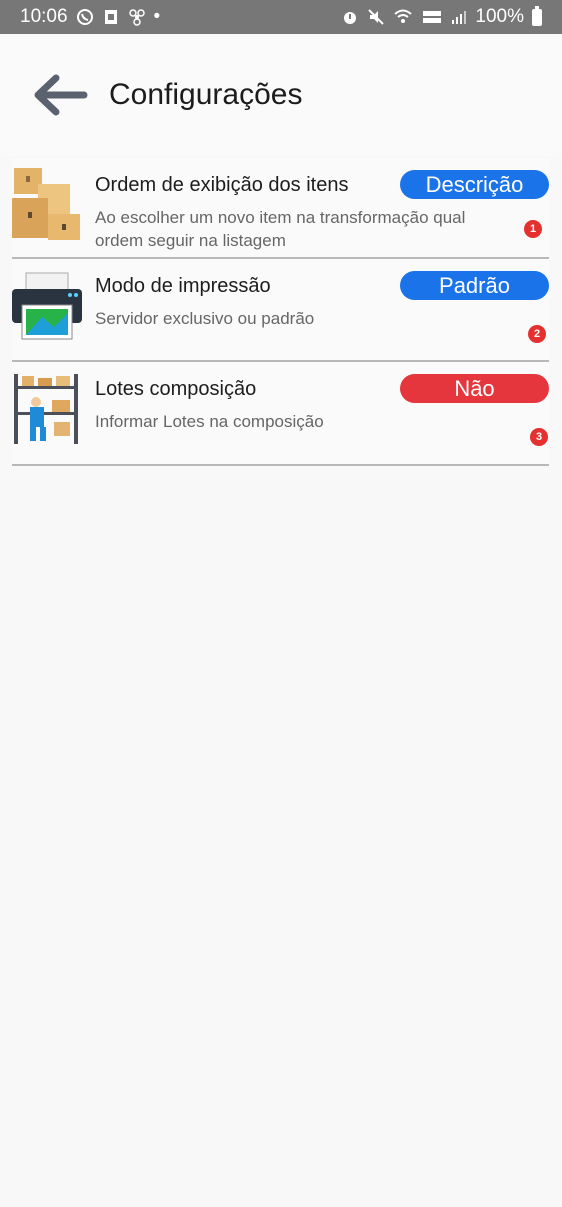  Describe the element at coordinates (205, 318) in the screenshot. I see `setting-description: Servidor exclusivo ou padrão` at that location.